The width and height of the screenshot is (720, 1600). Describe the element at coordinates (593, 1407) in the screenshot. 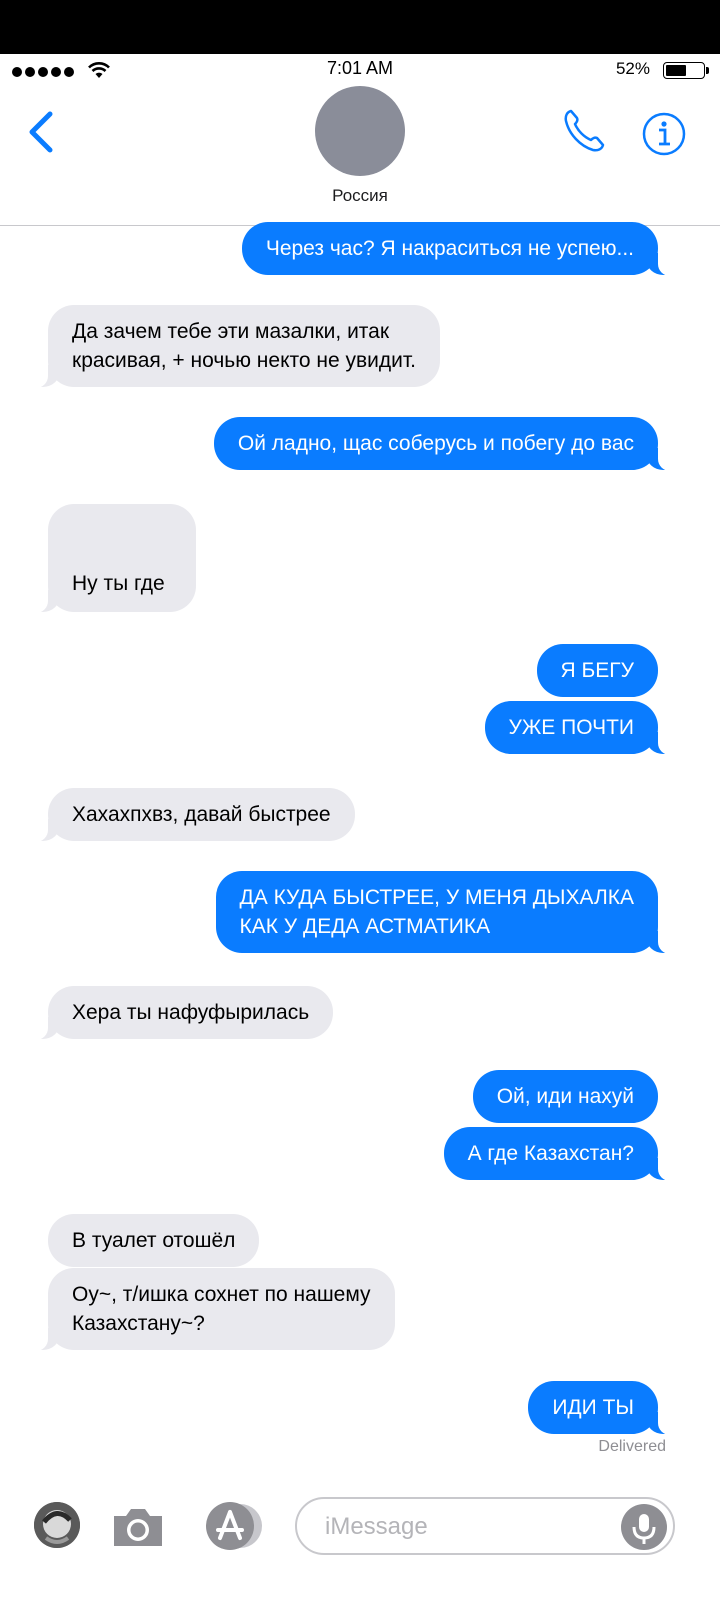

I see `message-text: ИДИ ТЫ` at that location.